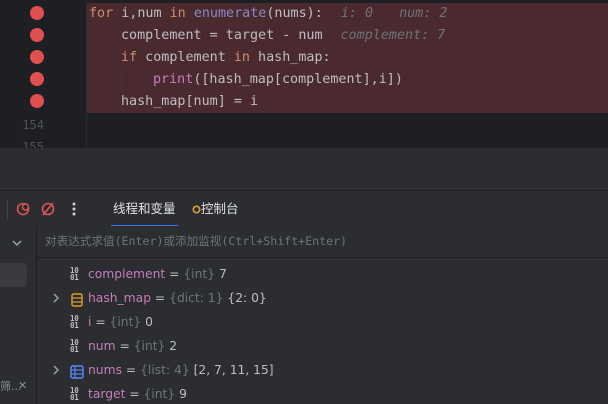 The width and height of the screenshot is (608, 404). Describe the element at coordinates (423, 13) in the screenshot. I see `inline-value-hint: num: 2` at that location.